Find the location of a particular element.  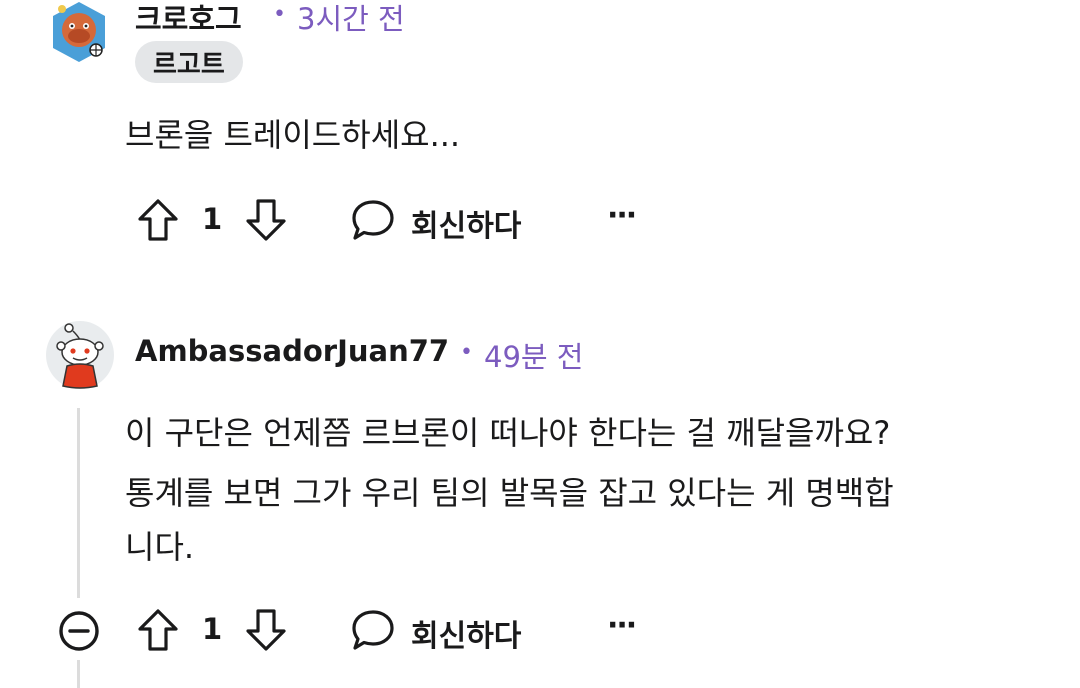

comment-body-line: 니다. is located at coordinates (160, 547).